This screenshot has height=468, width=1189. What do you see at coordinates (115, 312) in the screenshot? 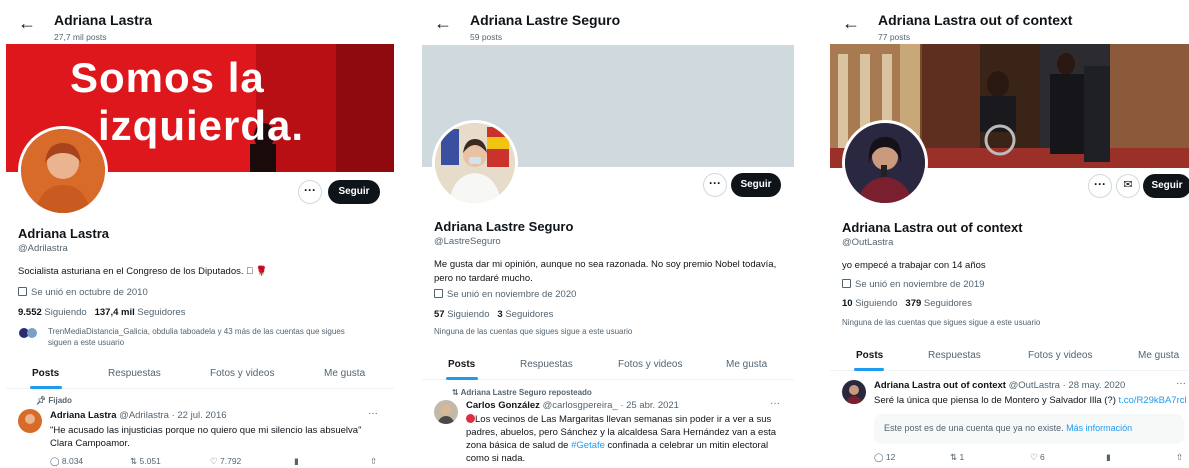
I see `followers-count: 137,4 mil` at bounding box center [115, 312].